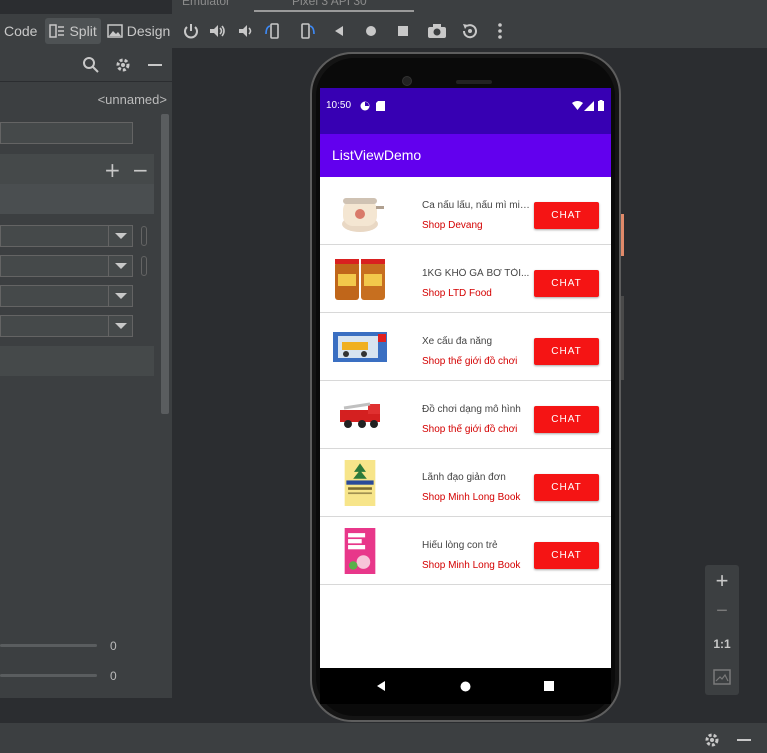 The height and width of the screenshot is (753, 767). I want to click on split-mode-label: Split, so click(83, 31).